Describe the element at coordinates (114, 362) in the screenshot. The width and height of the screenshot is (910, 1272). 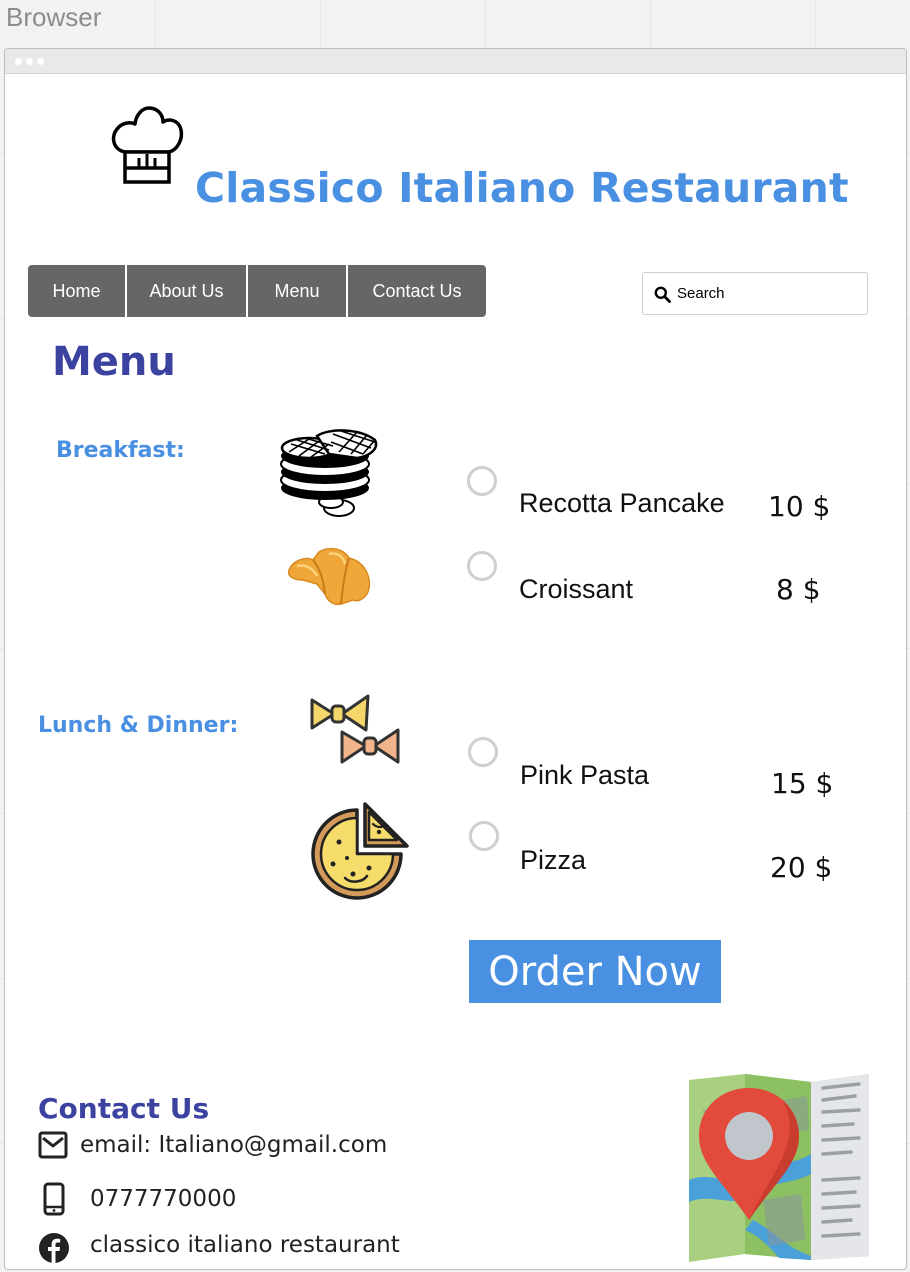
I see `menu-heading: Menu` at that location.